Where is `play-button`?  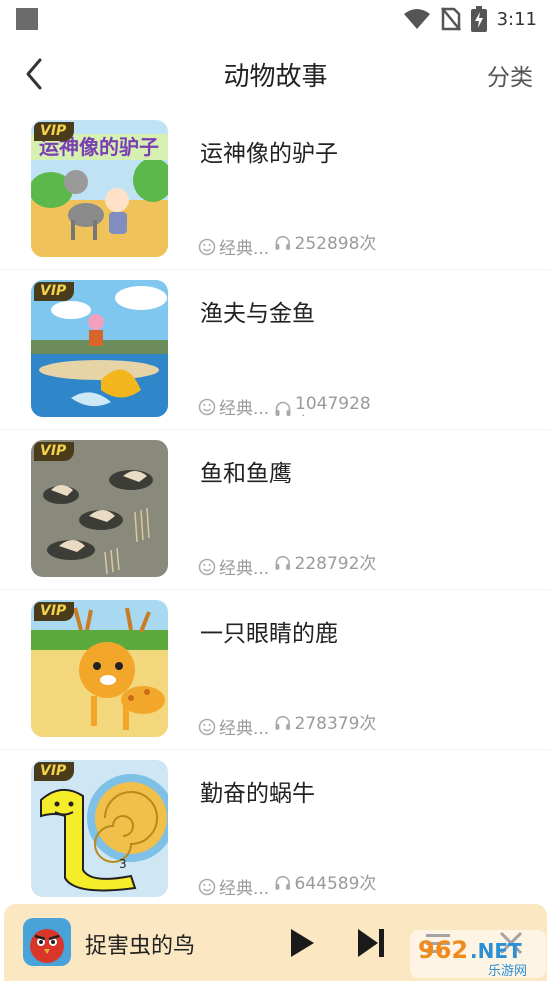 play-button is located at coordinates (302, 943).